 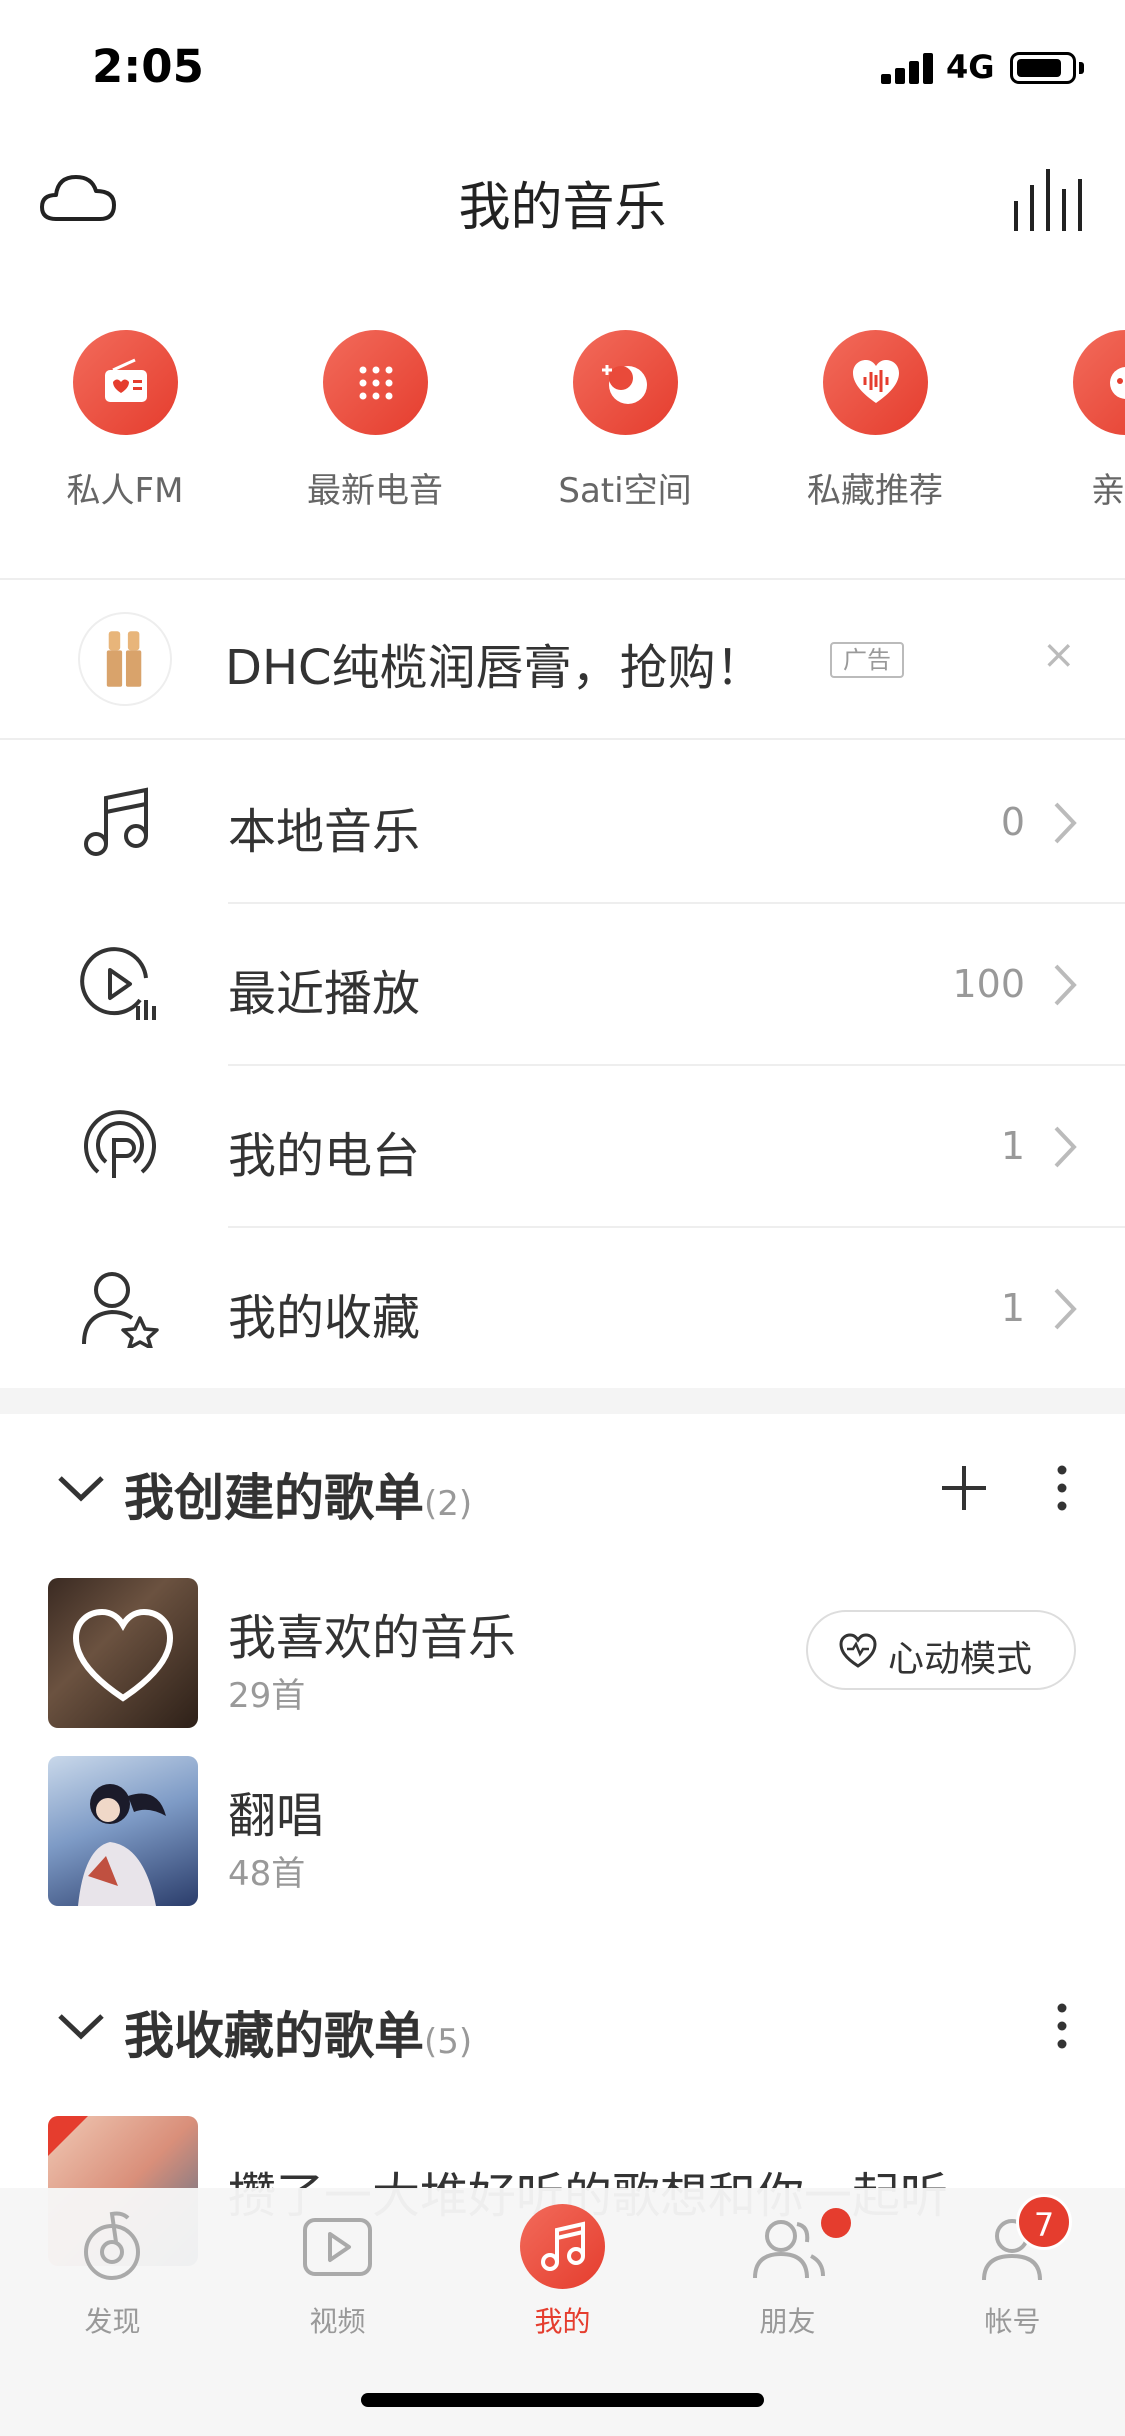 What do you see at coordinates (148, 66) in the screenshot?
I see `status-time: 2:05` at bounding box center [148, 66].